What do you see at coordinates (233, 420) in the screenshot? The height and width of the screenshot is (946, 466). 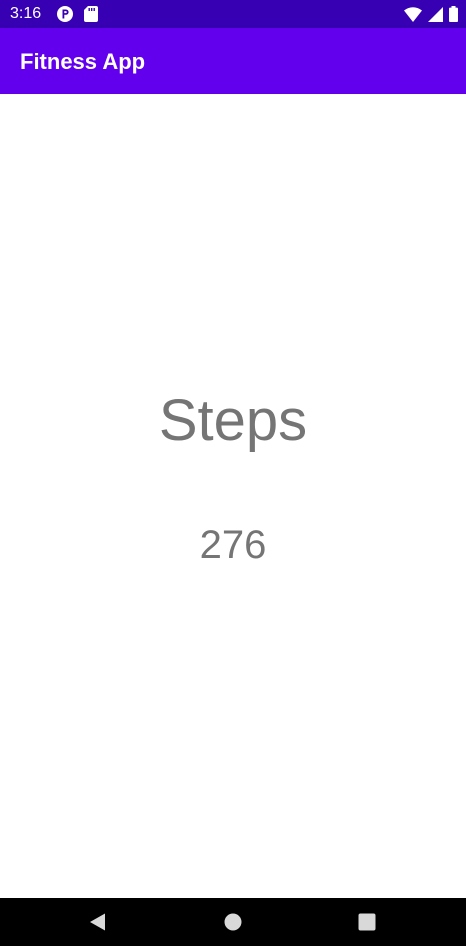 I see `steps-label: Steps` at bounding box center [233, 420].